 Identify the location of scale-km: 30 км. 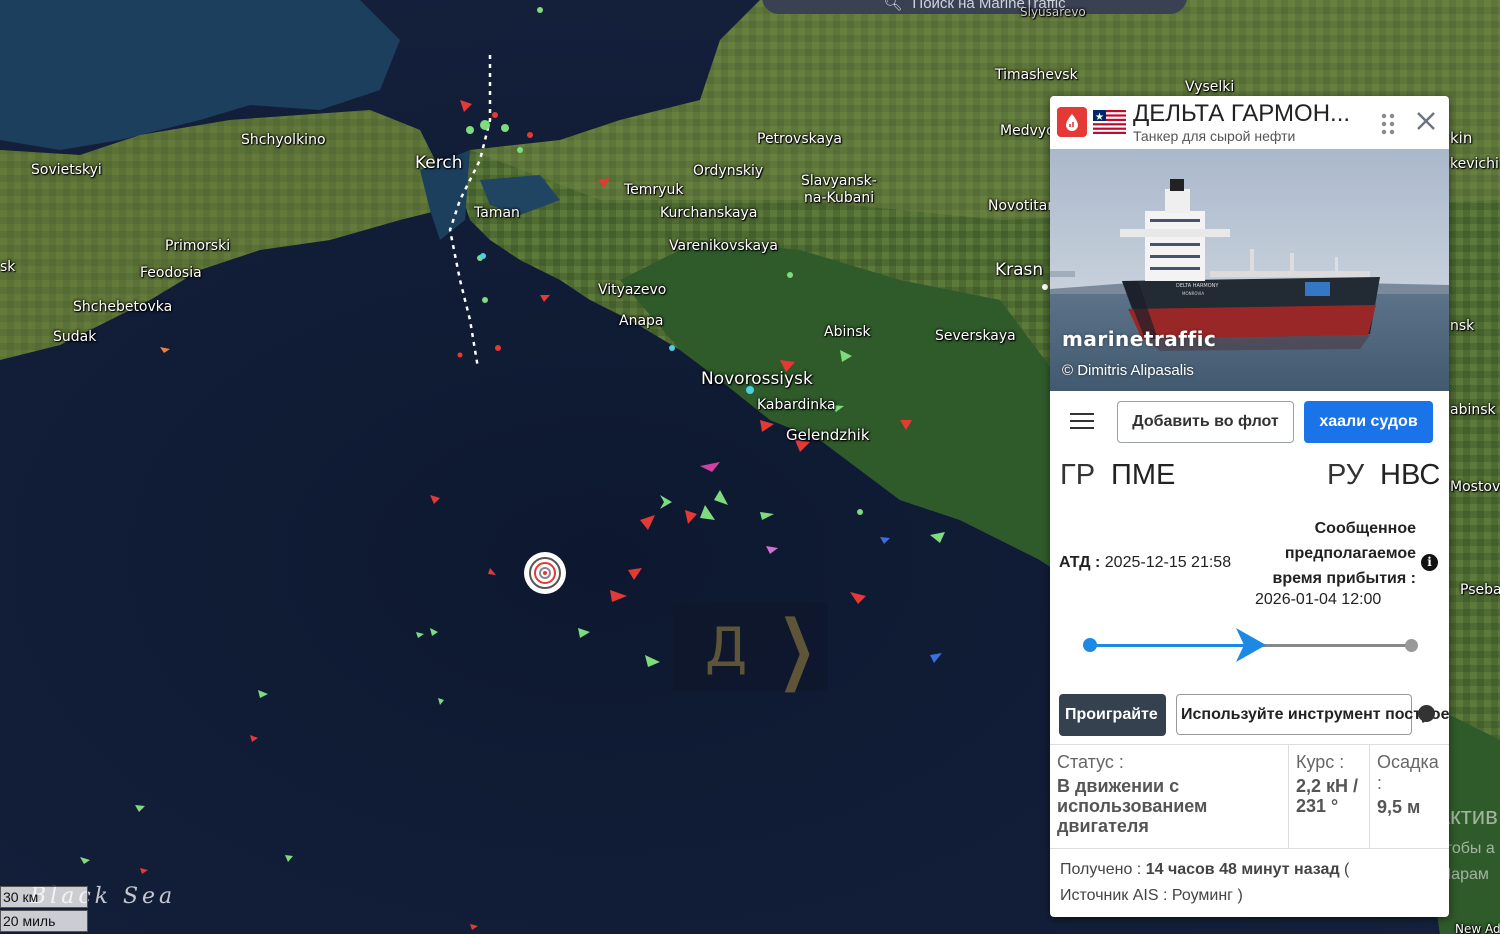
(44, 897).